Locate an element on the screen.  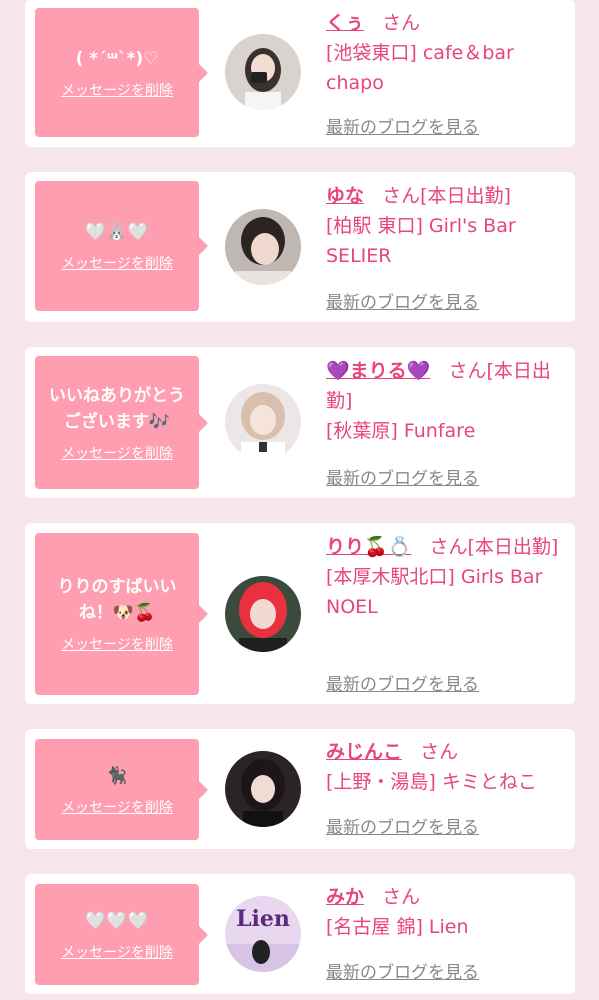
message-bubble: ( *´ᵚ`*)♡ メッセージを削除 is located at coordinates (121, 72).